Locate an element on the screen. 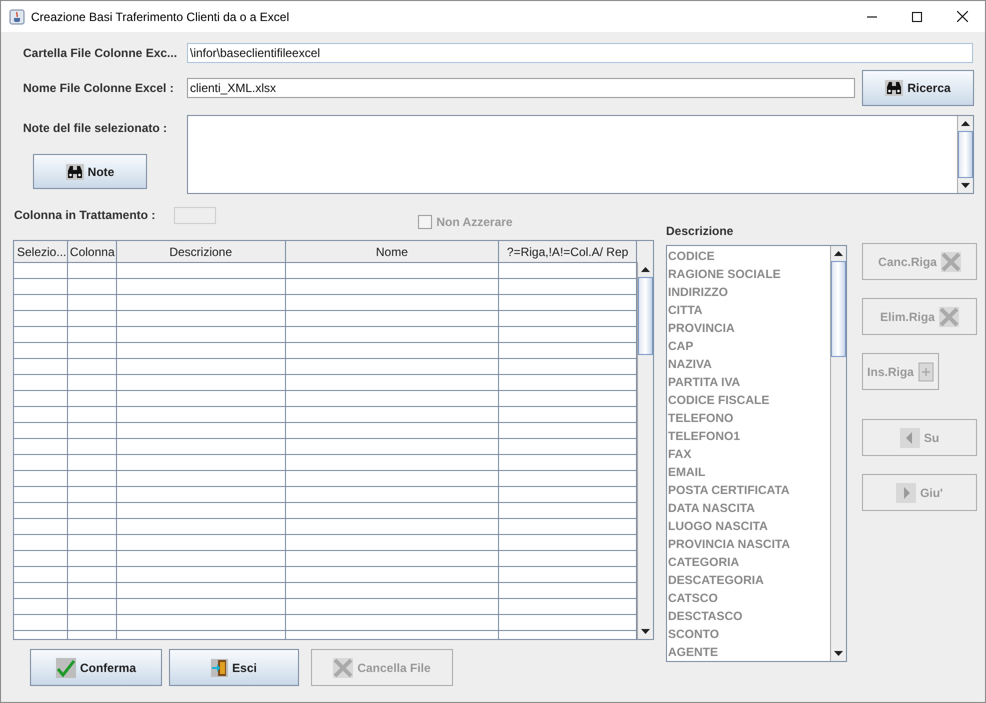 The width and height of the screenshot is (986, 703). column-header: Descrizione is located at coordinates (201, 251).